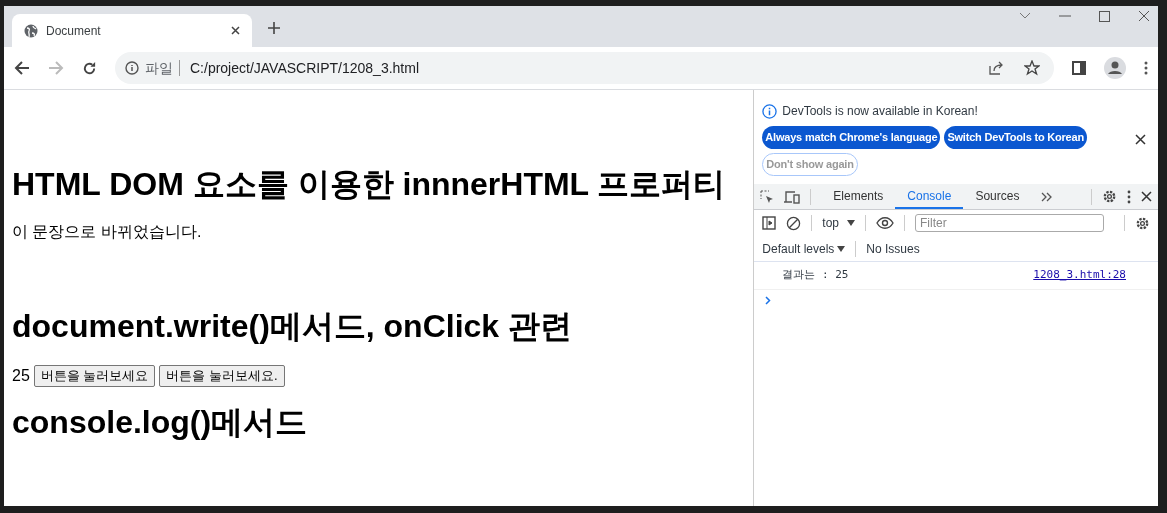  I want to click on menu-icon, so click(1146, 68).